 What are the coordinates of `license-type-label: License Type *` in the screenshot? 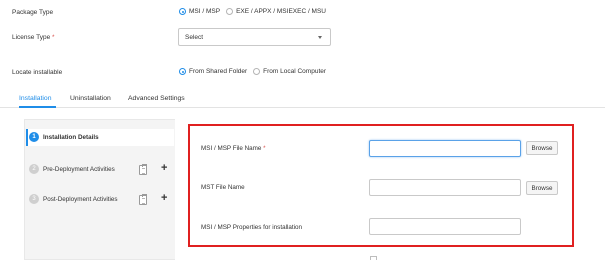 It's located at (33, 37).